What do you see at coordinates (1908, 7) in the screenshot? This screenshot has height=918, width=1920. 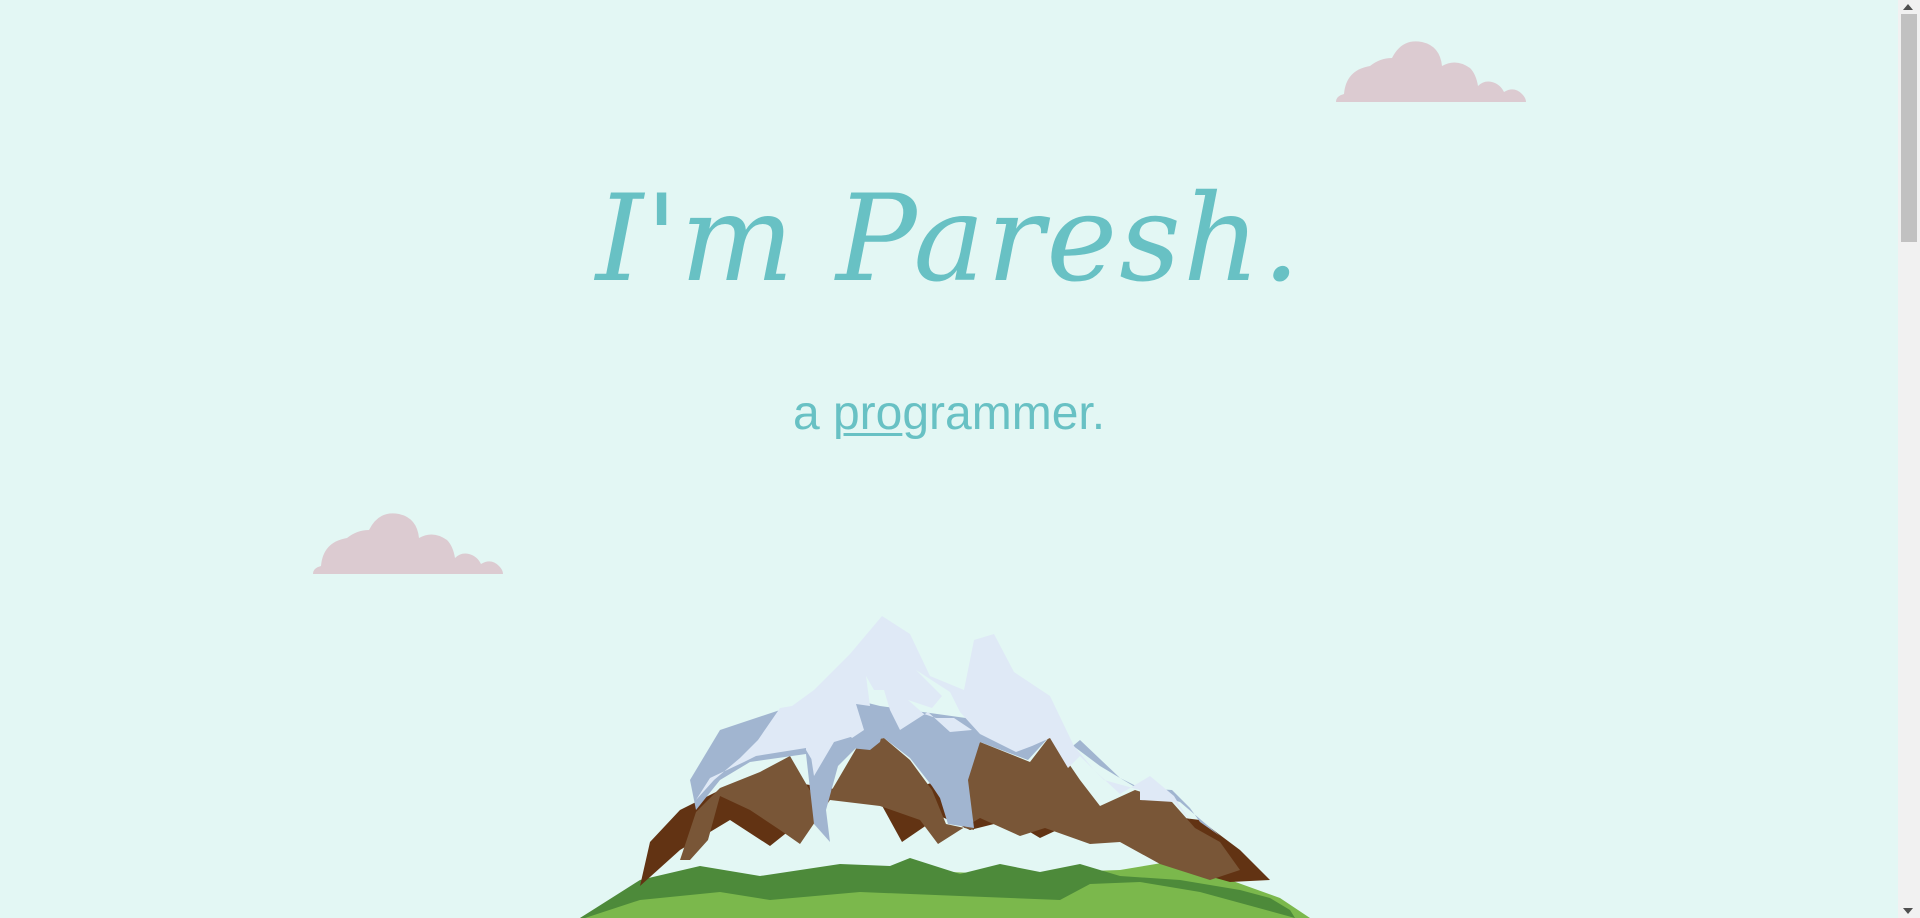 I see `scroll-up-icon` at bounding box center [1908, 7].